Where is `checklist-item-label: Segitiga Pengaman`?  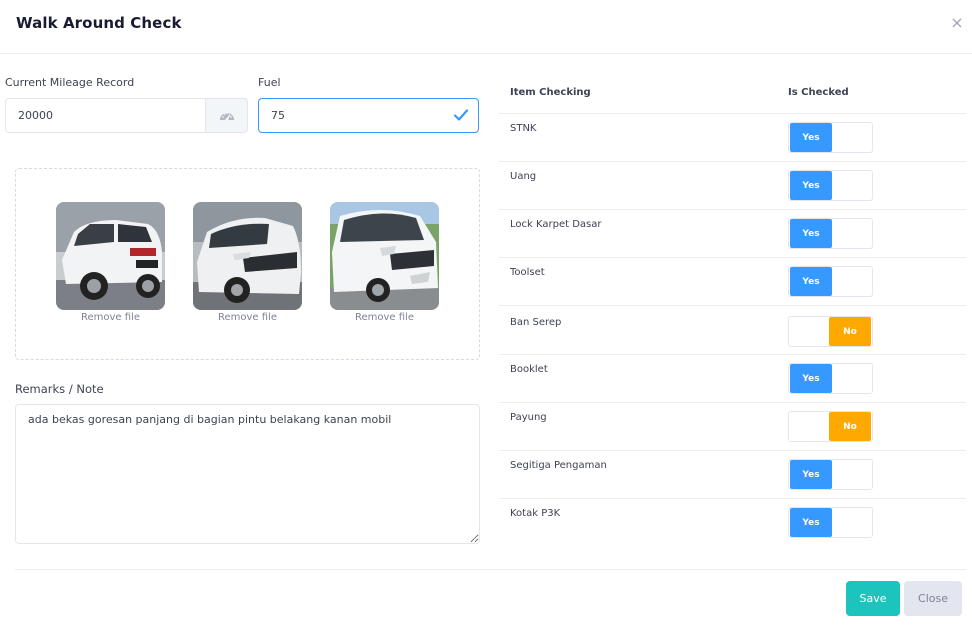
checklist-item-label: Segitiga Pengaman is located at coordinates (558, 465).